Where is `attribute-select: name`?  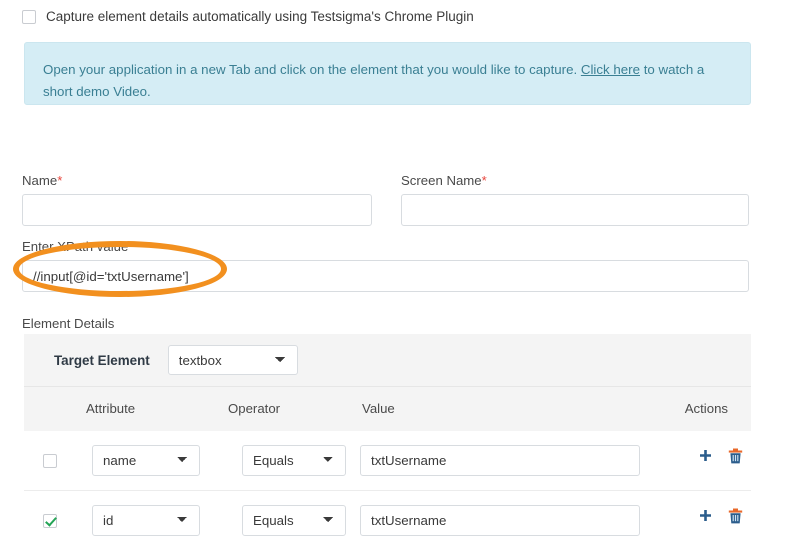
attribute-select: name is located at coordinates (146, 460).